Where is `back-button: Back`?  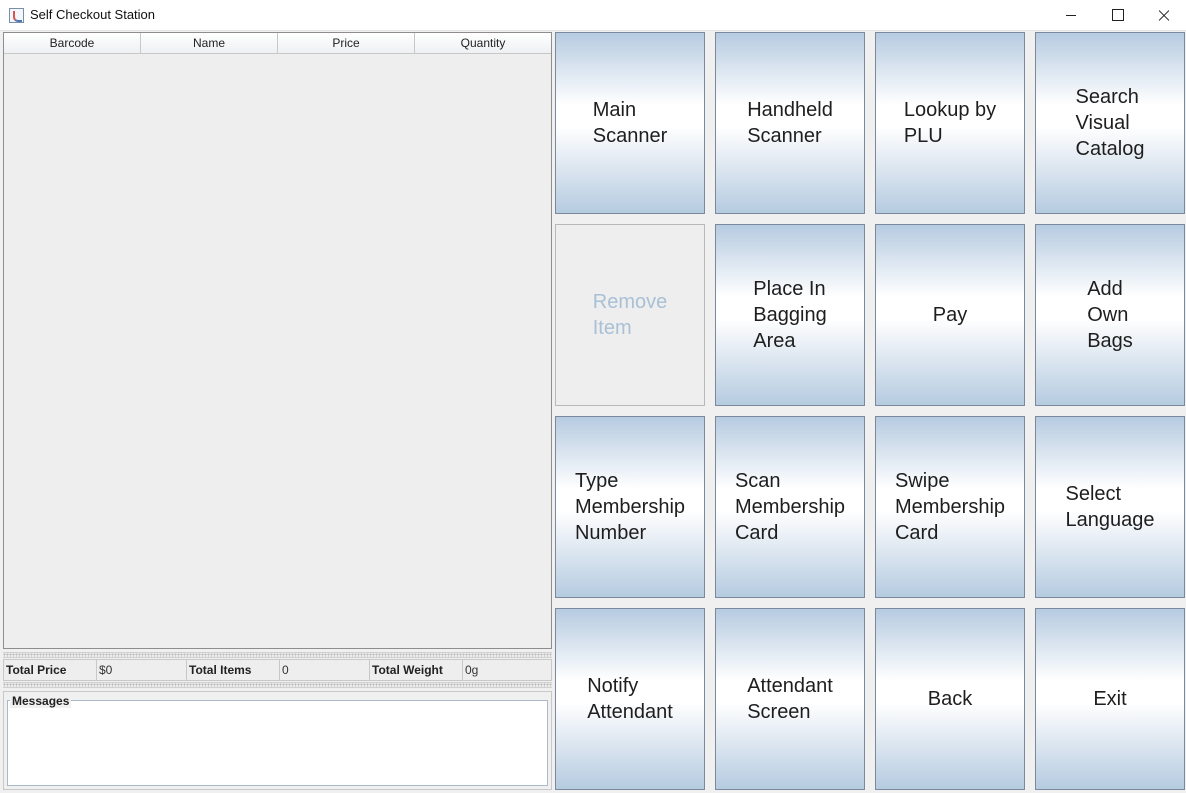
back-button: Back is located at coordinates (950, 699).